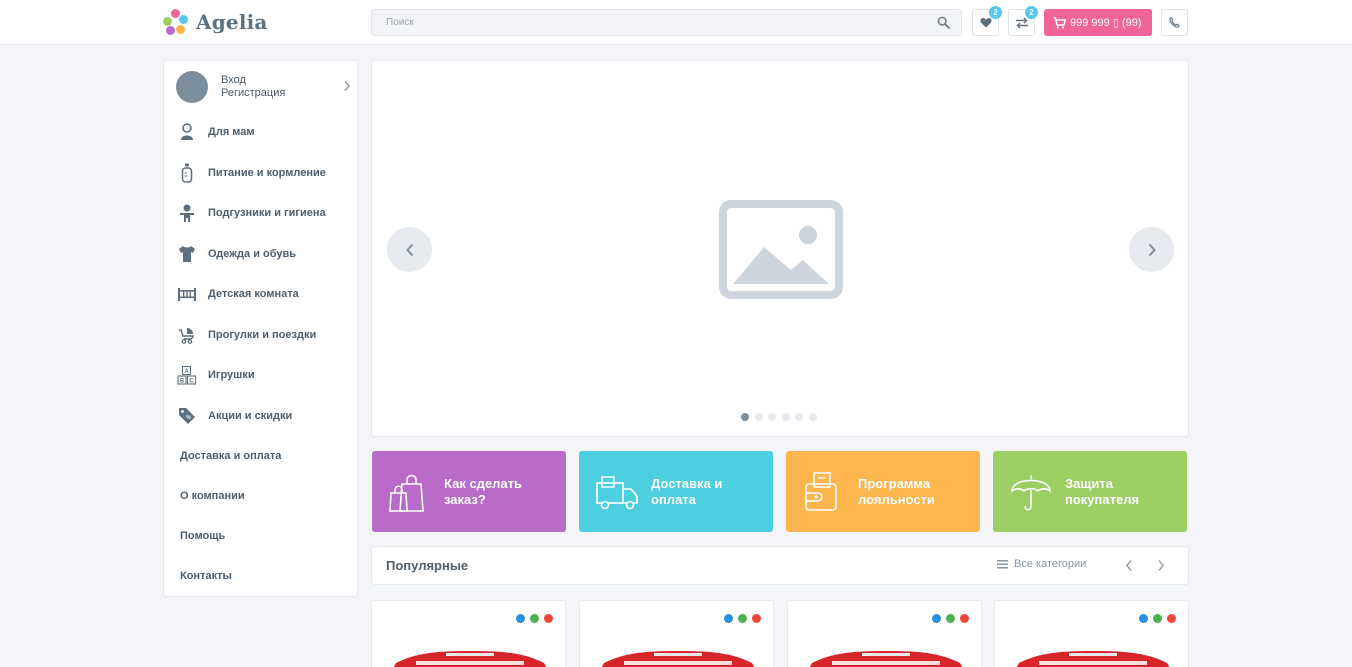 The width and height of the screenshot is (1352, 667). What do you see at coordinates (232, 22) in the screenshot?
I see `logo-text: Agelia` at bounding box center [232, 22].